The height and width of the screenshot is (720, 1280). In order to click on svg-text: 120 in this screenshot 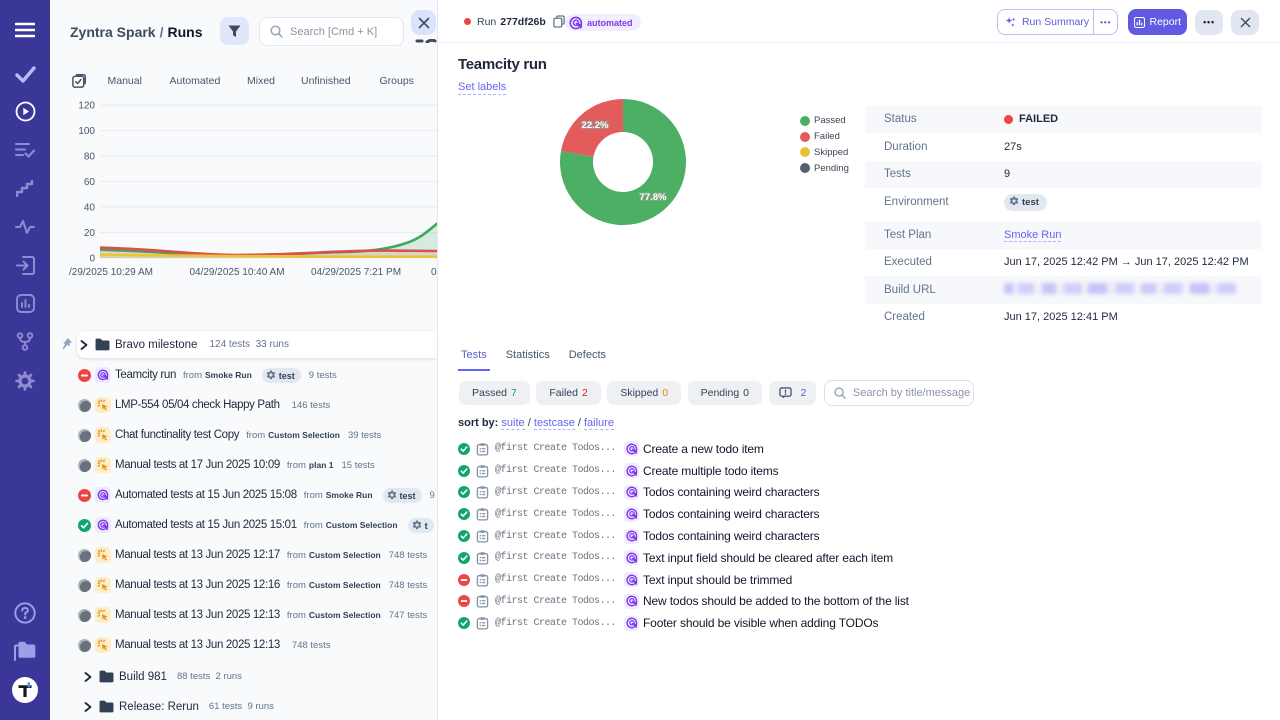, I will do `click(86, 106)`.